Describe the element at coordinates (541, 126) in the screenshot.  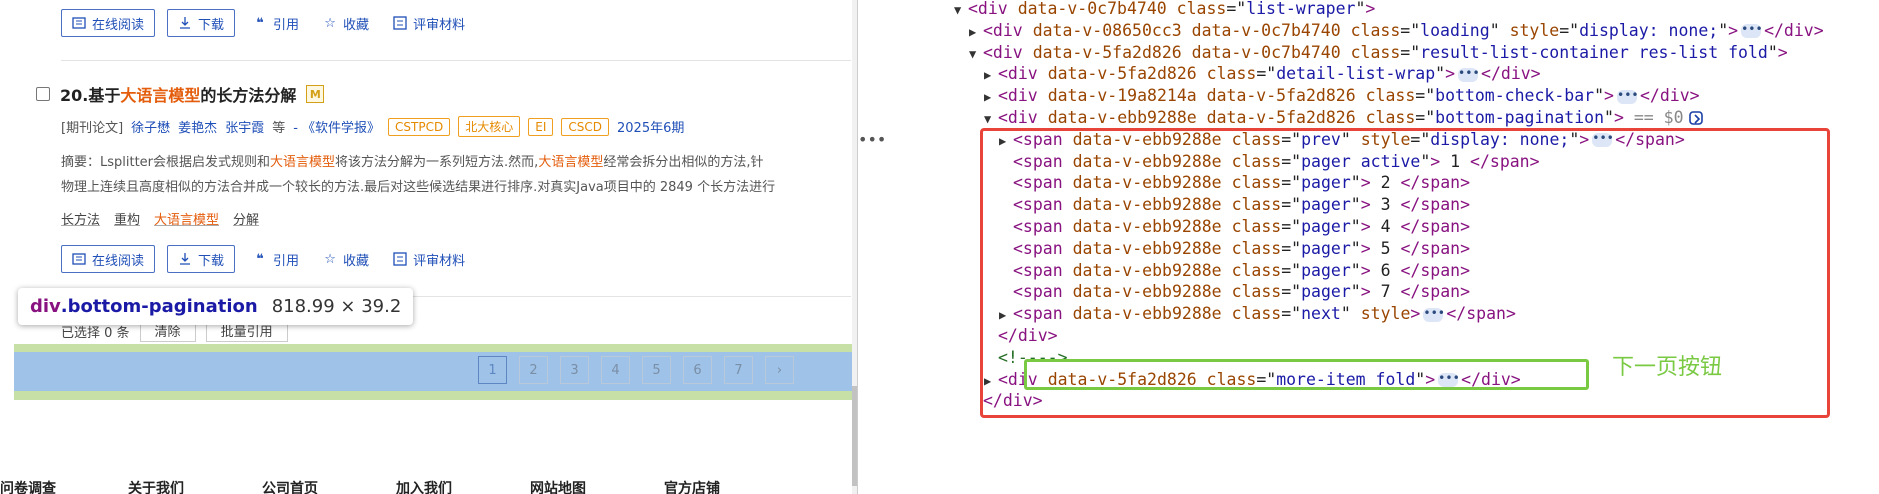
I see `index-tag: EI` at that location.